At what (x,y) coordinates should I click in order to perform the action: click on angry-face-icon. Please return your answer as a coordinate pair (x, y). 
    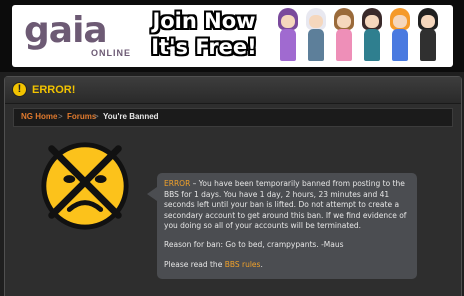
    Looking at the image, I should click on (85, 186).